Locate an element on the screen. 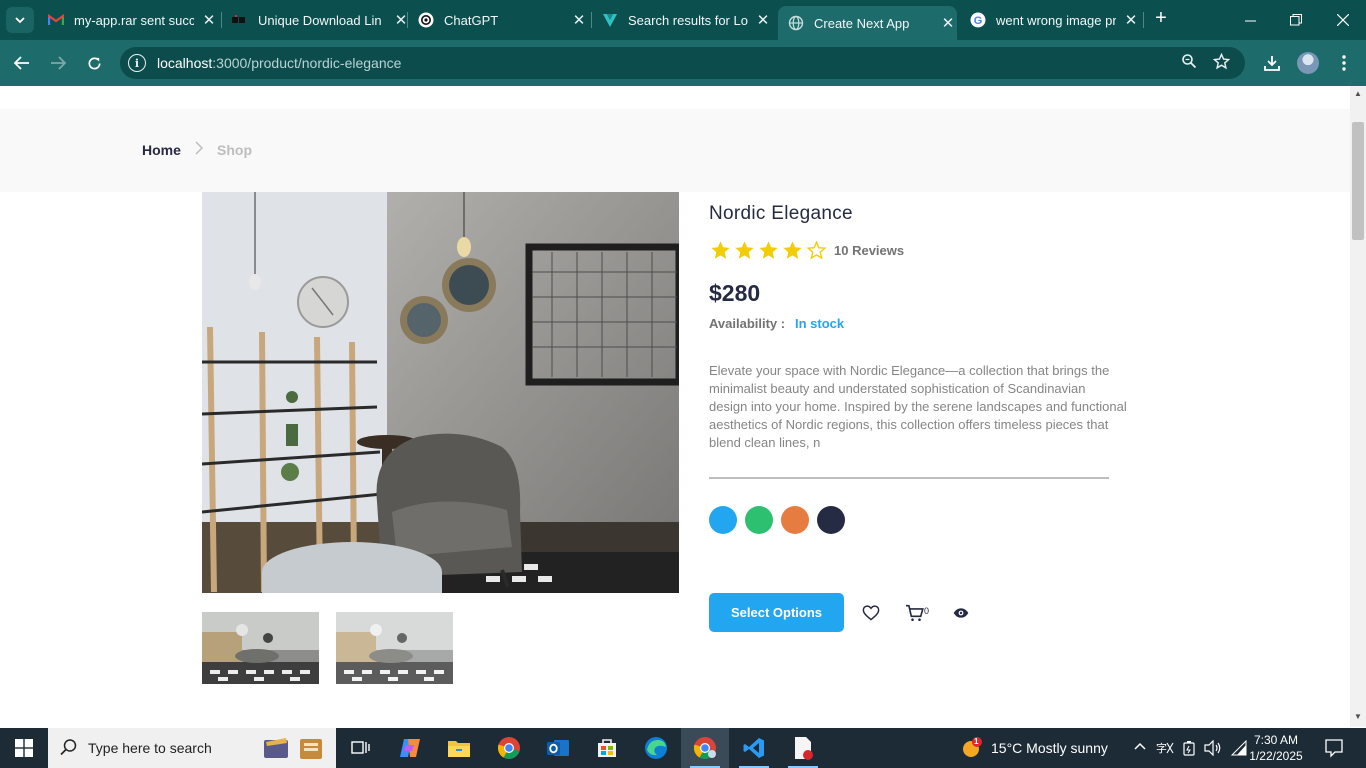 The image size is (1366, 768). url-host: localhost is located at coordinates (185, 63).